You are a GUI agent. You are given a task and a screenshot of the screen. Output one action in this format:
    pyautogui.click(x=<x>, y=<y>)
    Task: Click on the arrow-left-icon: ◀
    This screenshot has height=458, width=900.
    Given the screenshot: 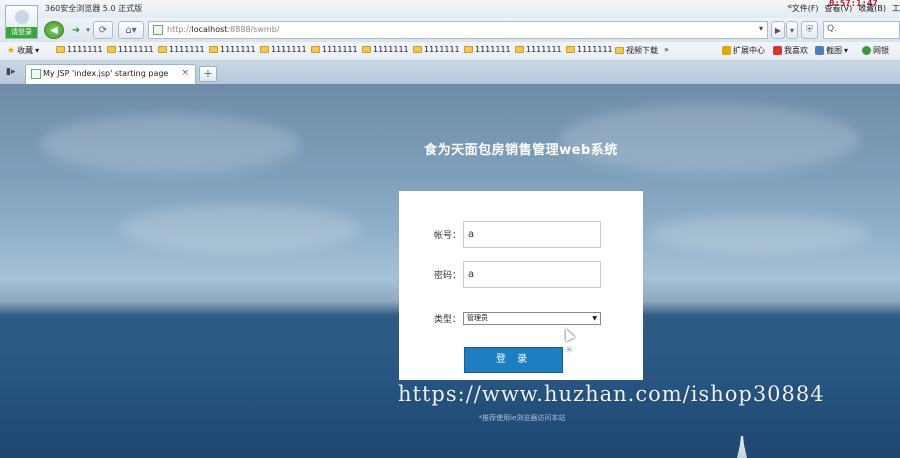 What is the action you would take?
    pyautogui.click(x=54, y=30)
    